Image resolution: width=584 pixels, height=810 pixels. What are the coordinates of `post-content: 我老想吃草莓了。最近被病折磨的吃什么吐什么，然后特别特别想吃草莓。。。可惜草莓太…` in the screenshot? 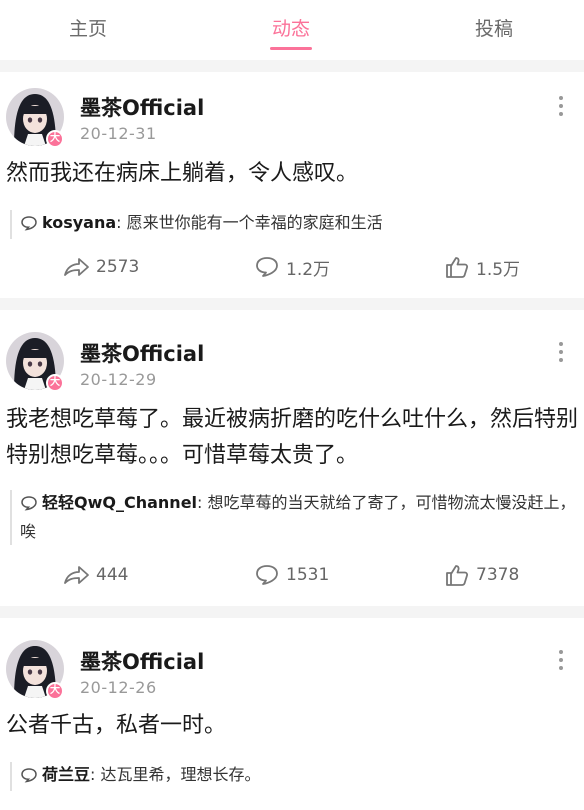 It's located at (292, 437).